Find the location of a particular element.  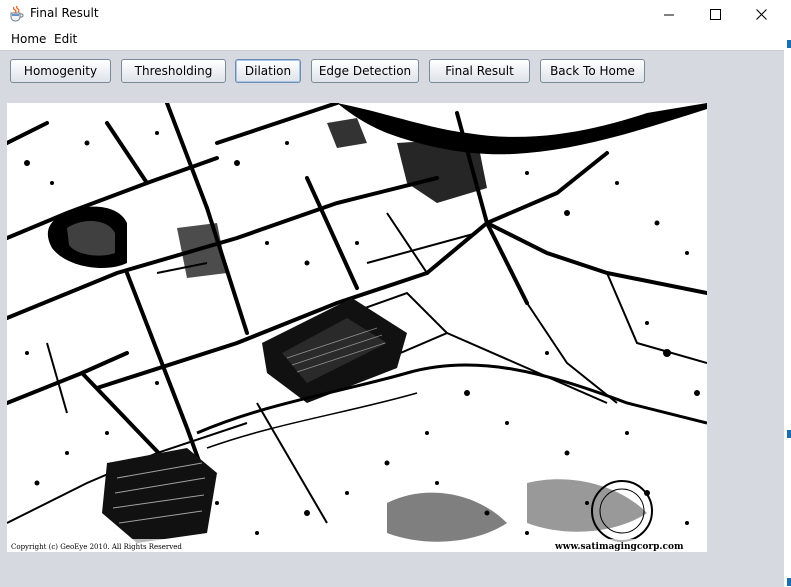

maximize-icon is located at coordinates (715, 14).